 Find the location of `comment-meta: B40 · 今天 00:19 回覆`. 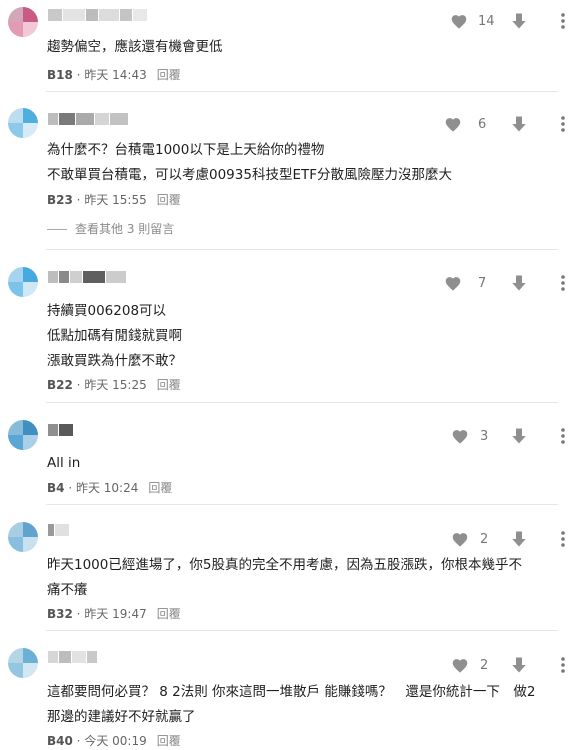

comment-meta: B40 · 今天 00:19 回覆 is located at coordinates (114, 741).